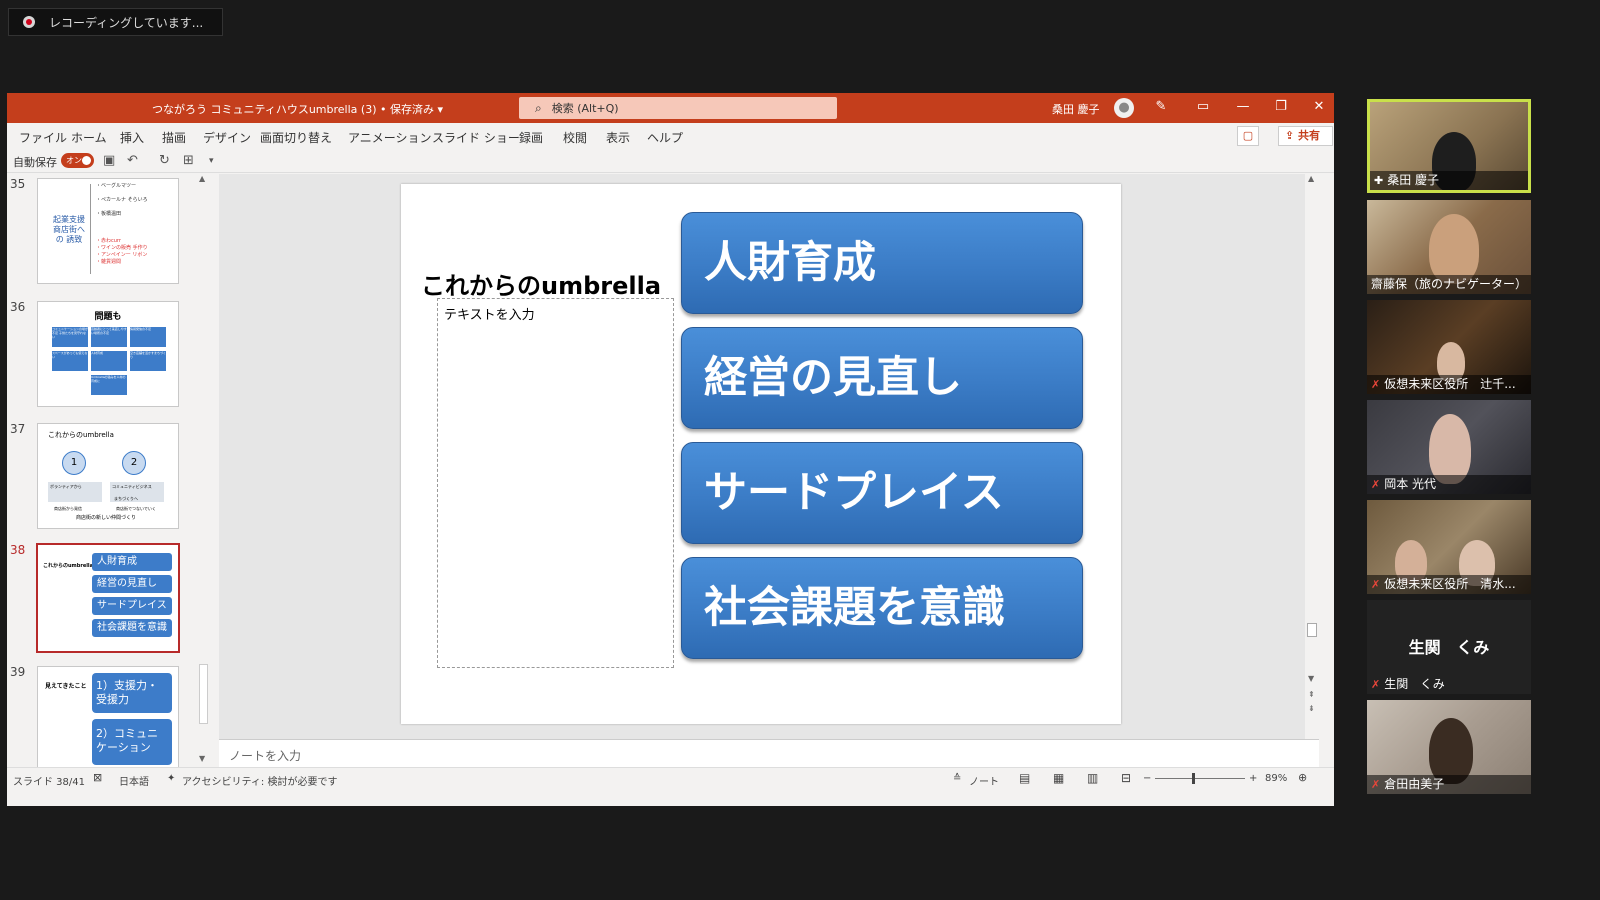 The image size is (1600, 900). I want to click on slide-thumbnail-39: 見えてきたこと 1）支援力・受援力 2）コミュニケーション, so click(108, 716).